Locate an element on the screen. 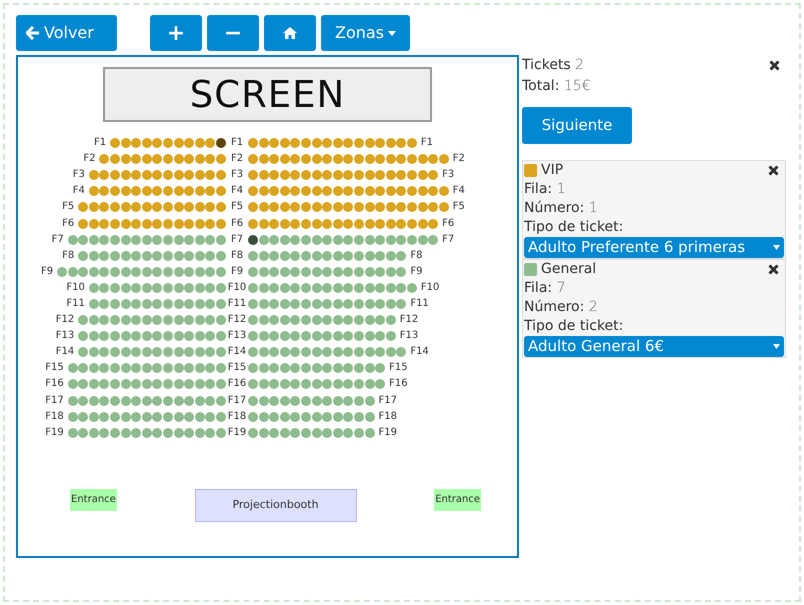 Image resolution: width=804 pixels, height=605 pixels. seat-number-value: 1 is located at coordinates (593, 208).